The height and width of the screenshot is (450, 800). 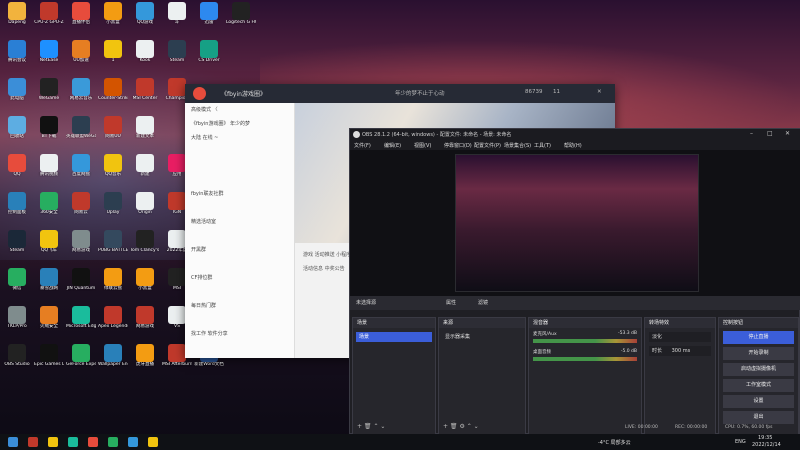 I want to click on control-button: 设置, so click(x=758, y=401).